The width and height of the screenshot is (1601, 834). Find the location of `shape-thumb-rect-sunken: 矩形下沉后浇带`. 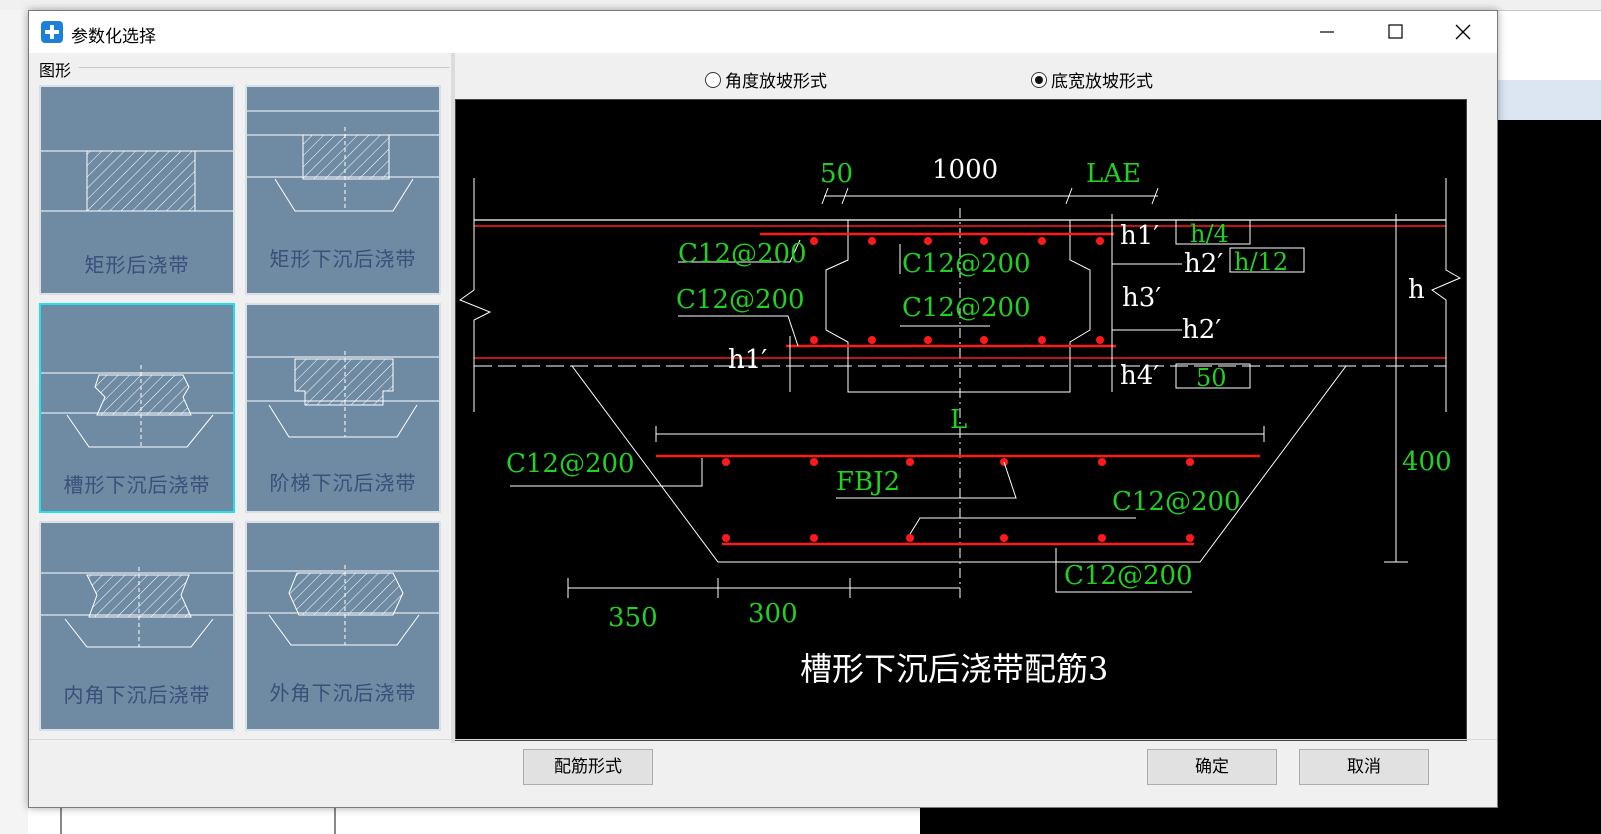

shape-thumb-rect-sunken: 矩形下沉后浇带 is located at coordinates (343, 190).